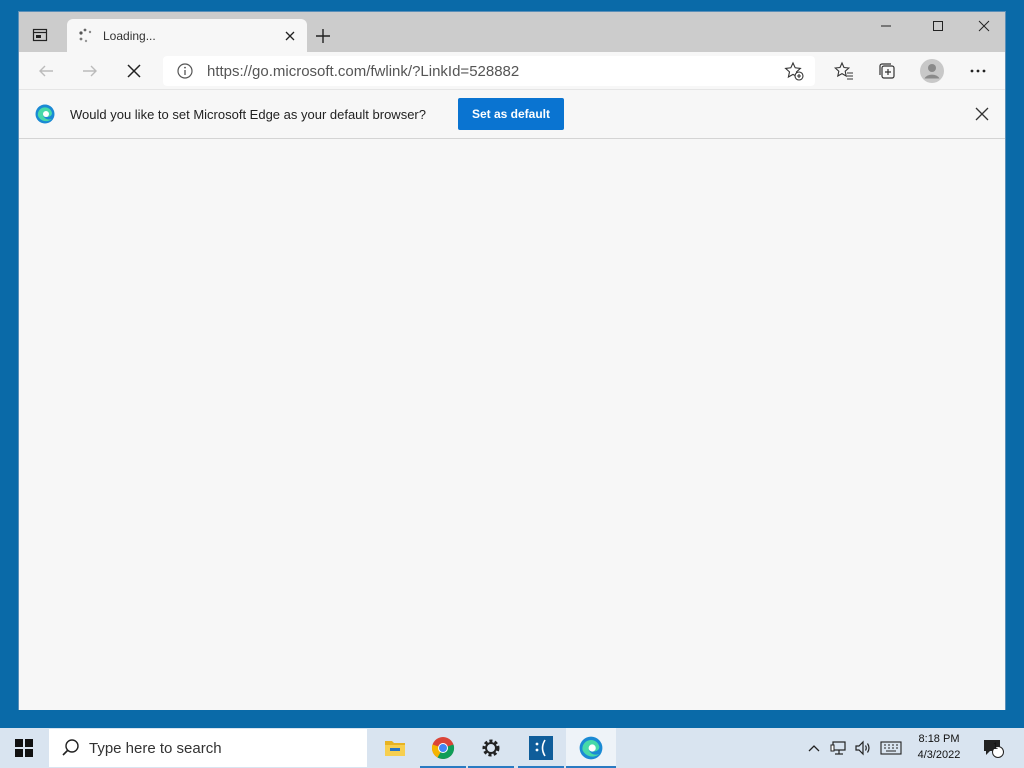  I want to click on clock-date: 4/3/2022, so click(939, 755).